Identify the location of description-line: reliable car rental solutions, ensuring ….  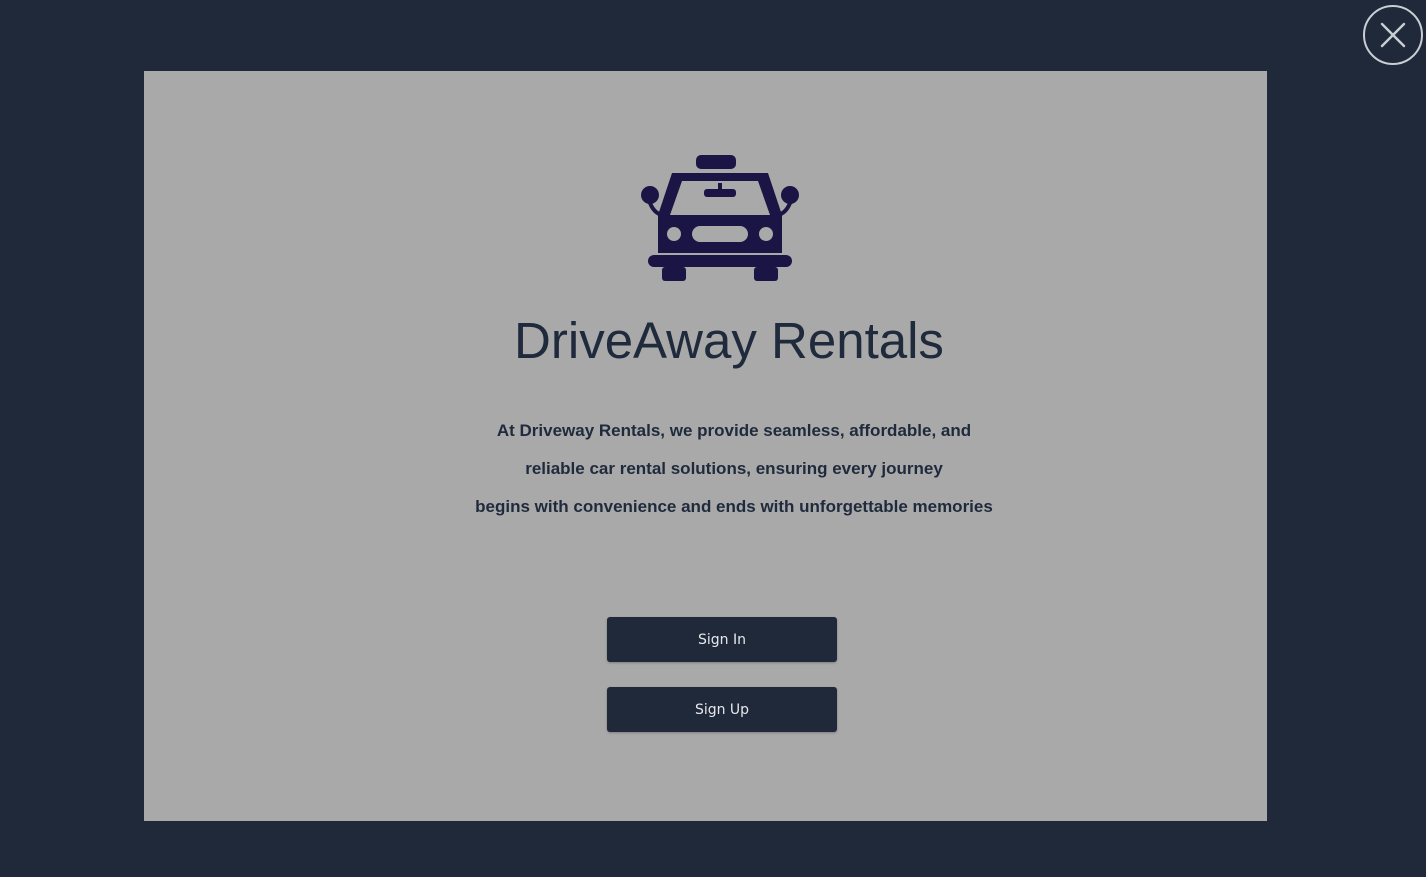
(734, 468).